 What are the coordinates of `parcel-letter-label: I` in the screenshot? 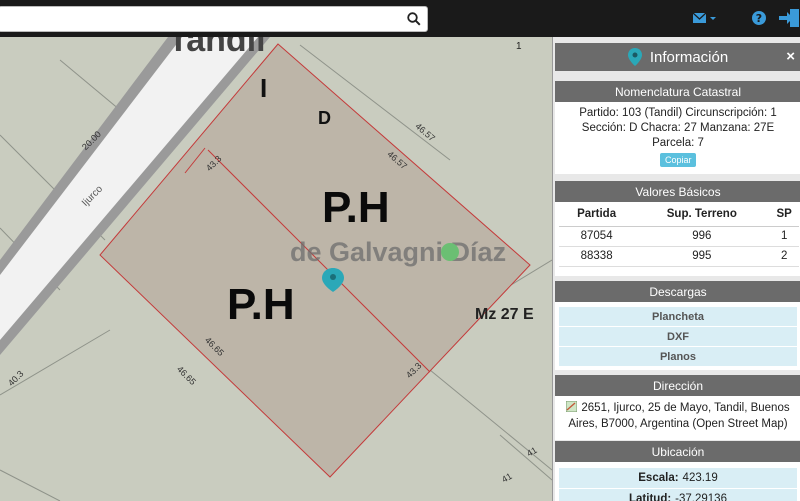 It's located at (264, 88).